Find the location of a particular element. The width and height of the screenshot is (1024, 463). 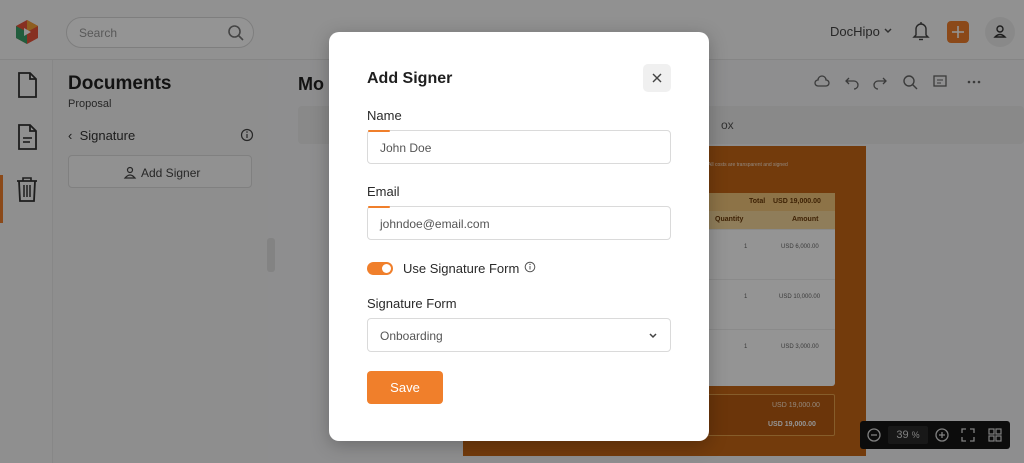

toggle-label: Use Signature Form is located at coordinates (461, 268).